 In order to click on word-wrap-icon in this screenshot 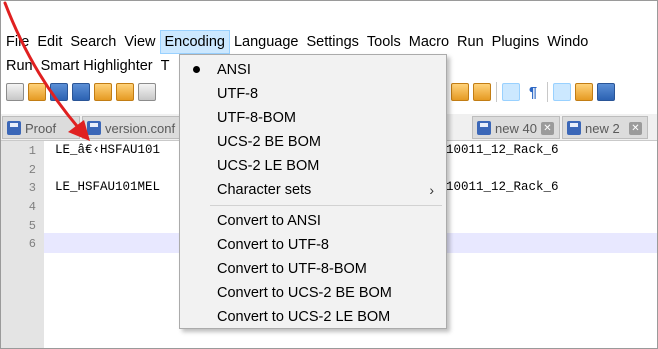, I will do `click(511, 92)`.